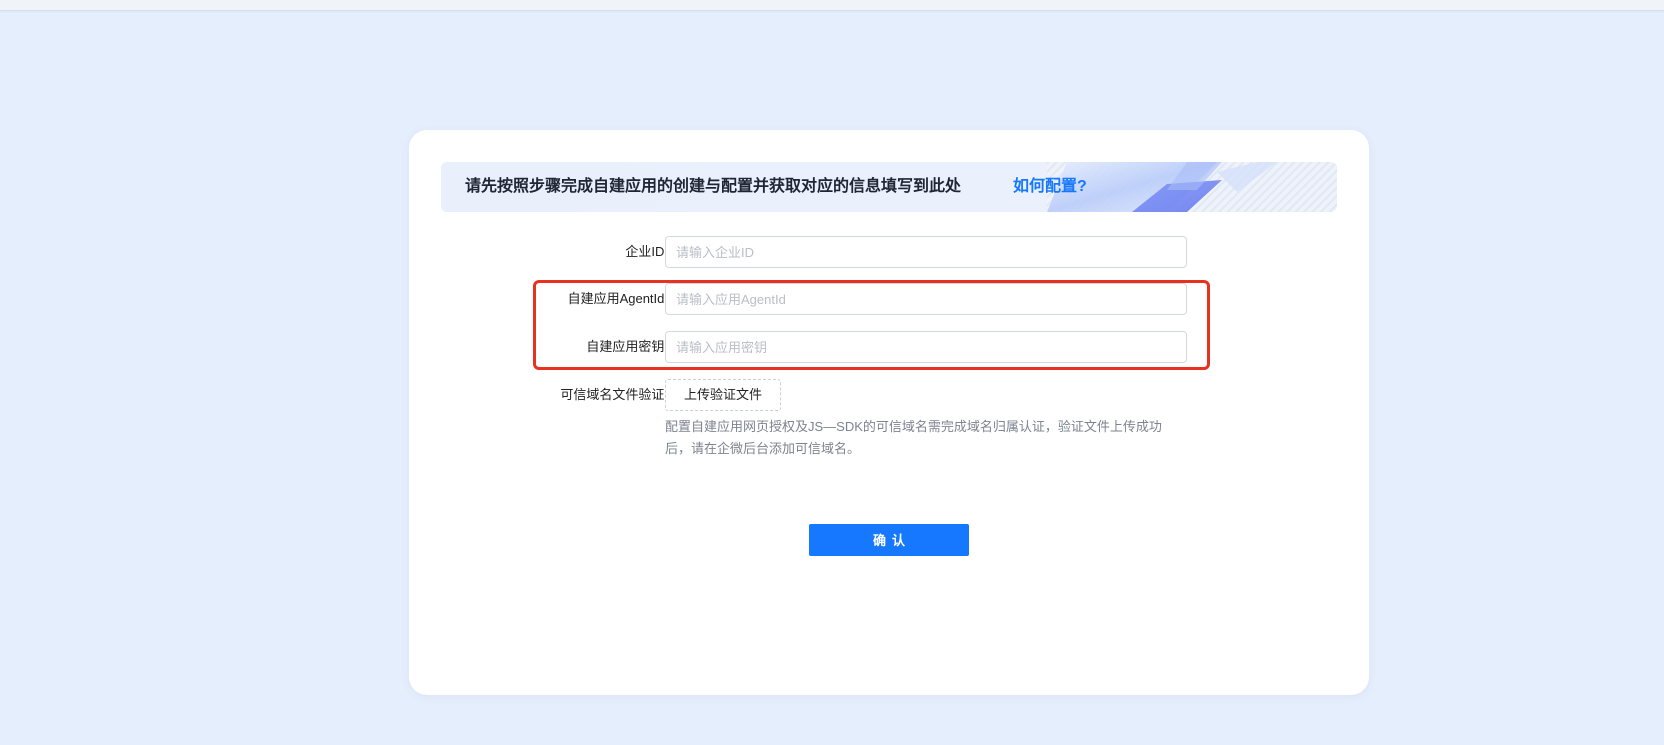  Describe the element at coordinates (1192, 187) in the screenshot. I see `banner-decoration-graphic` at that location.